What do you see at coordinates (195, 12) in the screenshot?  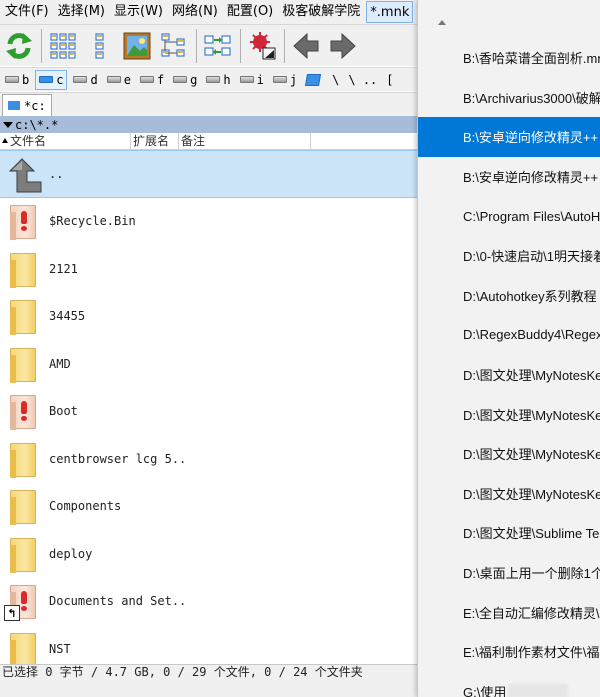 I see `menu-network: 网络(N)` at bounding box center [195, 12].